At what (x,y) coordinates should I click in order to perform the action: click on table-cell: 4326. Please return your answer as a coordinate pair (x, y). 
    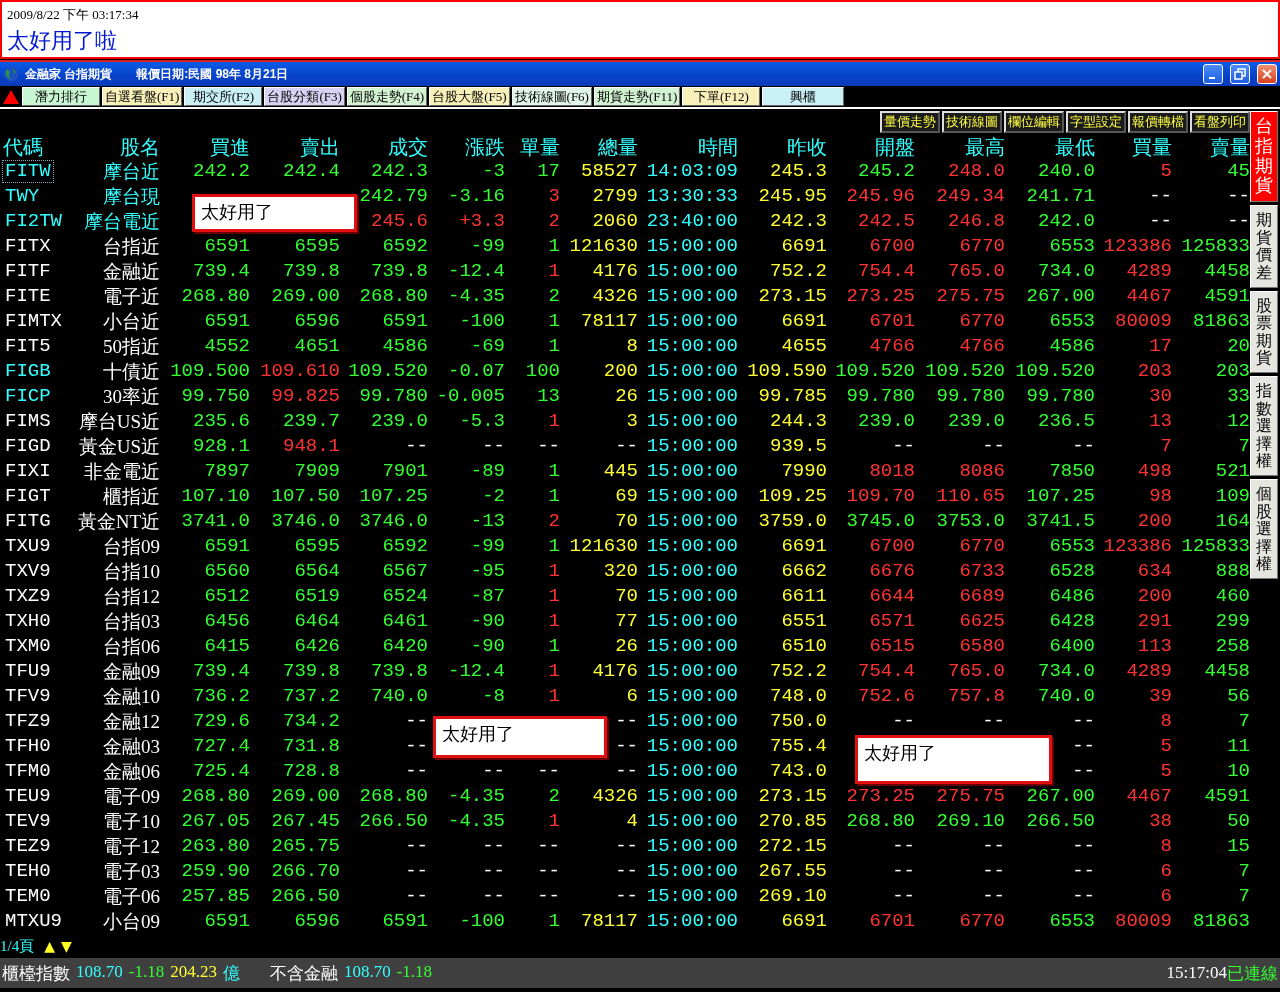
    Looking at the image, I should click on (615, 296).